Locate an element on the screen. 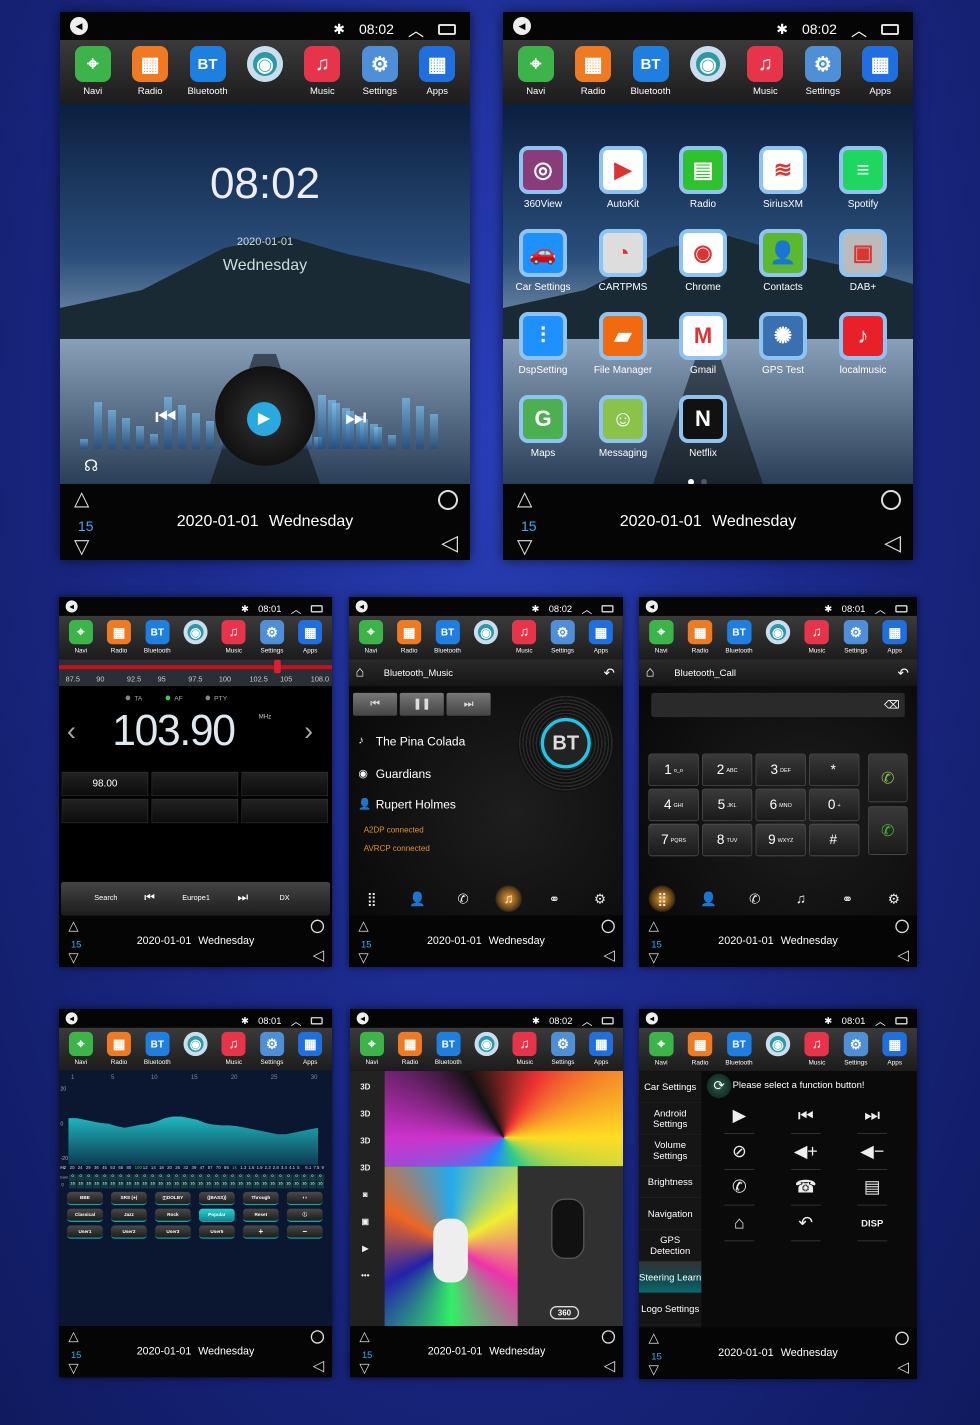  seek-back-button: ⏮ is located at coordinates (149, 897).